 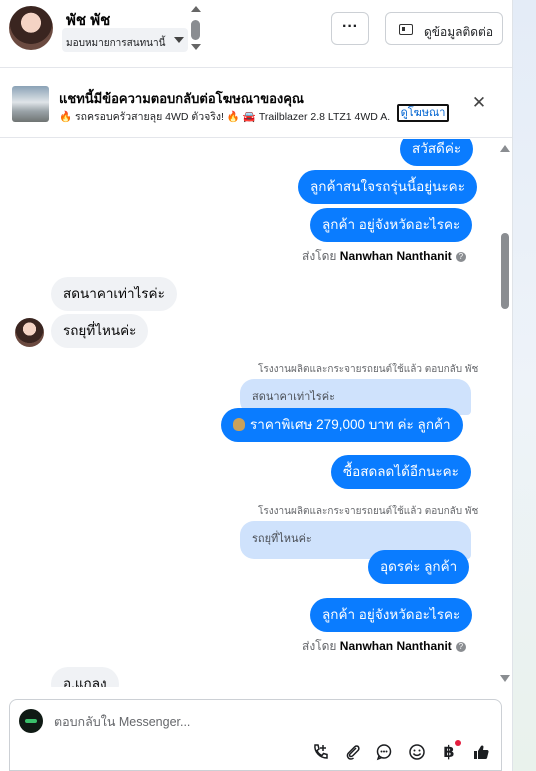 I want to click on view-contact-info-button: ดูข้อมูลติดต่อ, so click(x=444, y=28).